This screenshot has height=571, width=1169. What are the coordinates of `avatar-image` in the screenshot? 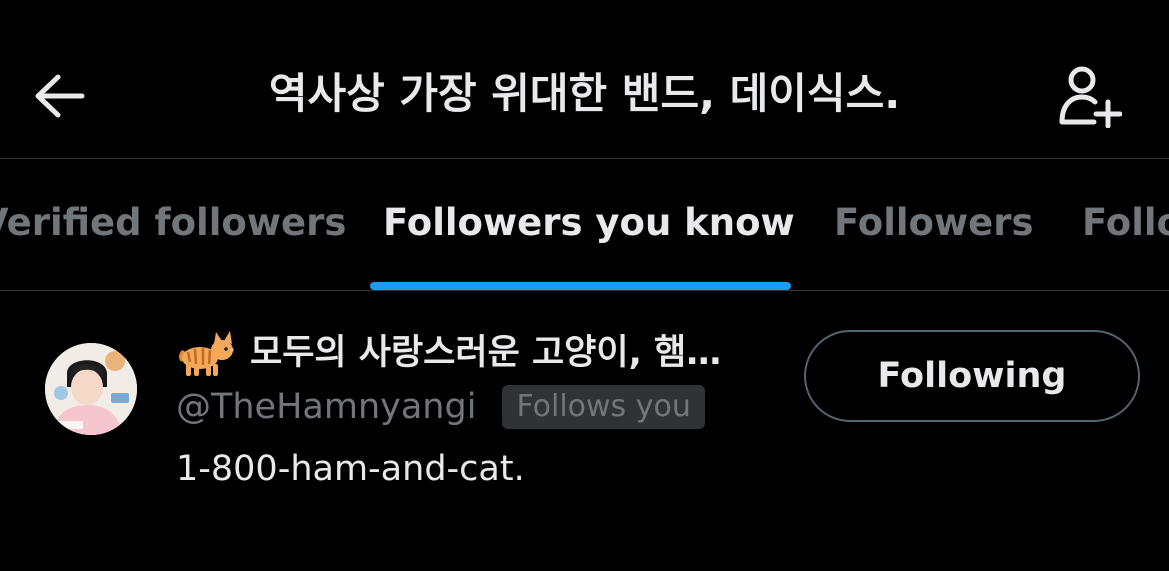 It's located at (91, 389).